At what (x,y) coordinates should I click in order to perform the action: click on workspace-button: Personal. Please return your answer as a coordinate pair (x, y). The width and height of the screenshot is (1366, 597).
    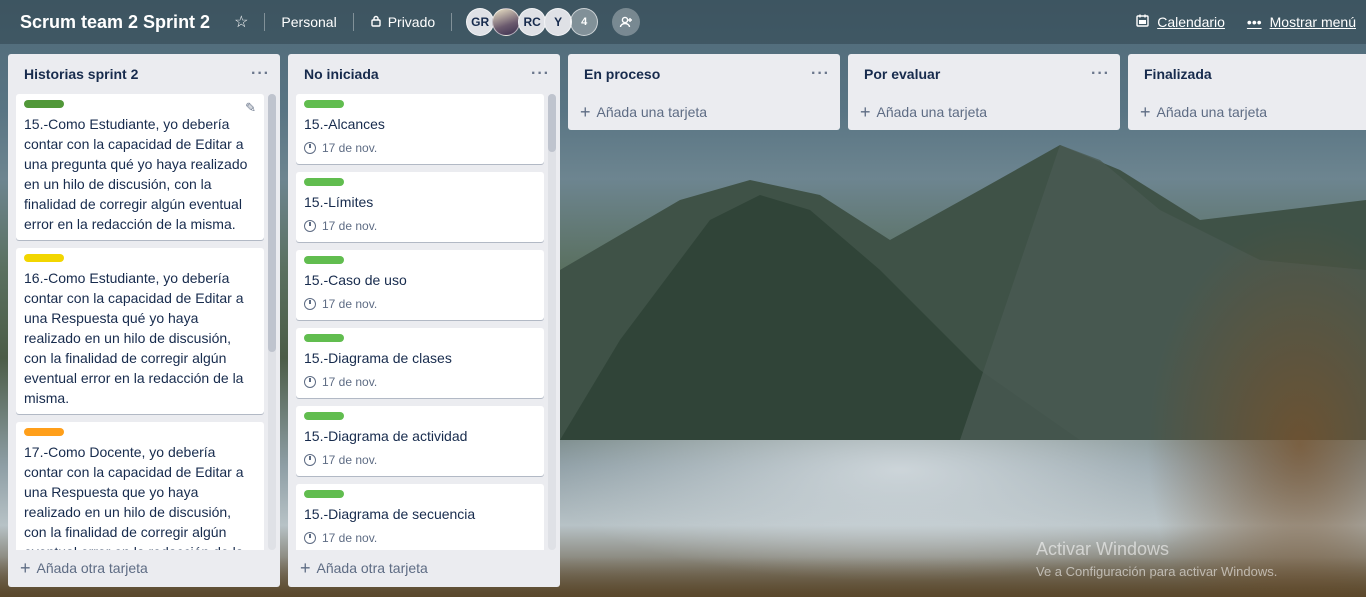
    Looking at the image, I should click on (308, 22).